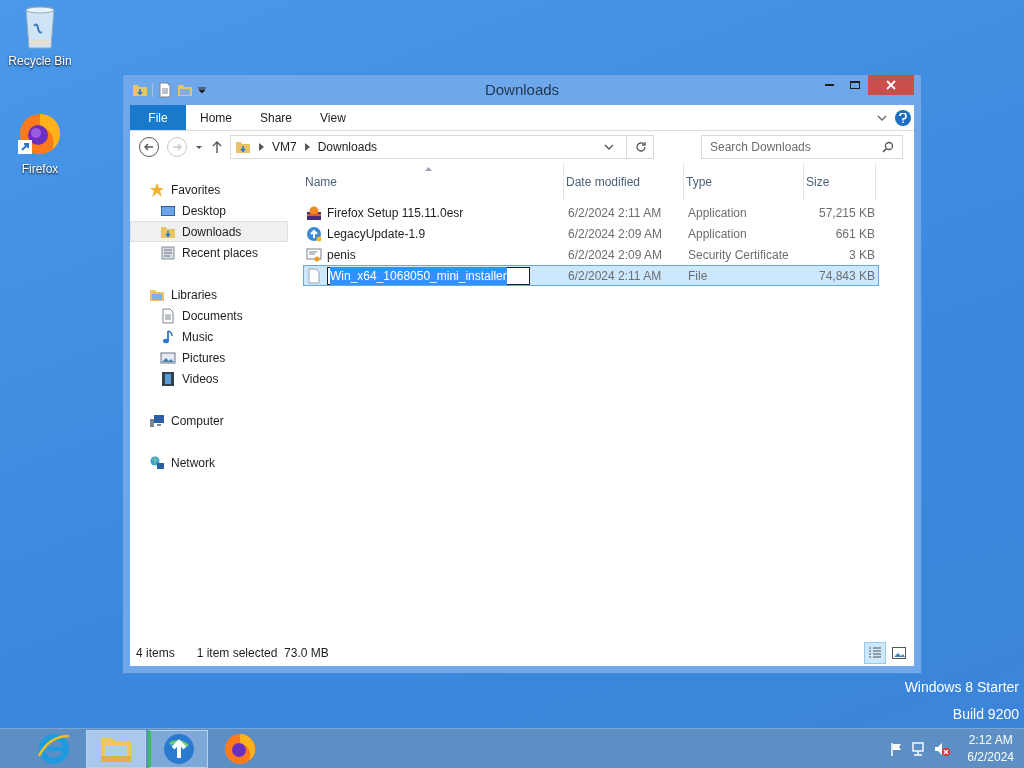  I want to click on details-list-icon, so click(875, 653).